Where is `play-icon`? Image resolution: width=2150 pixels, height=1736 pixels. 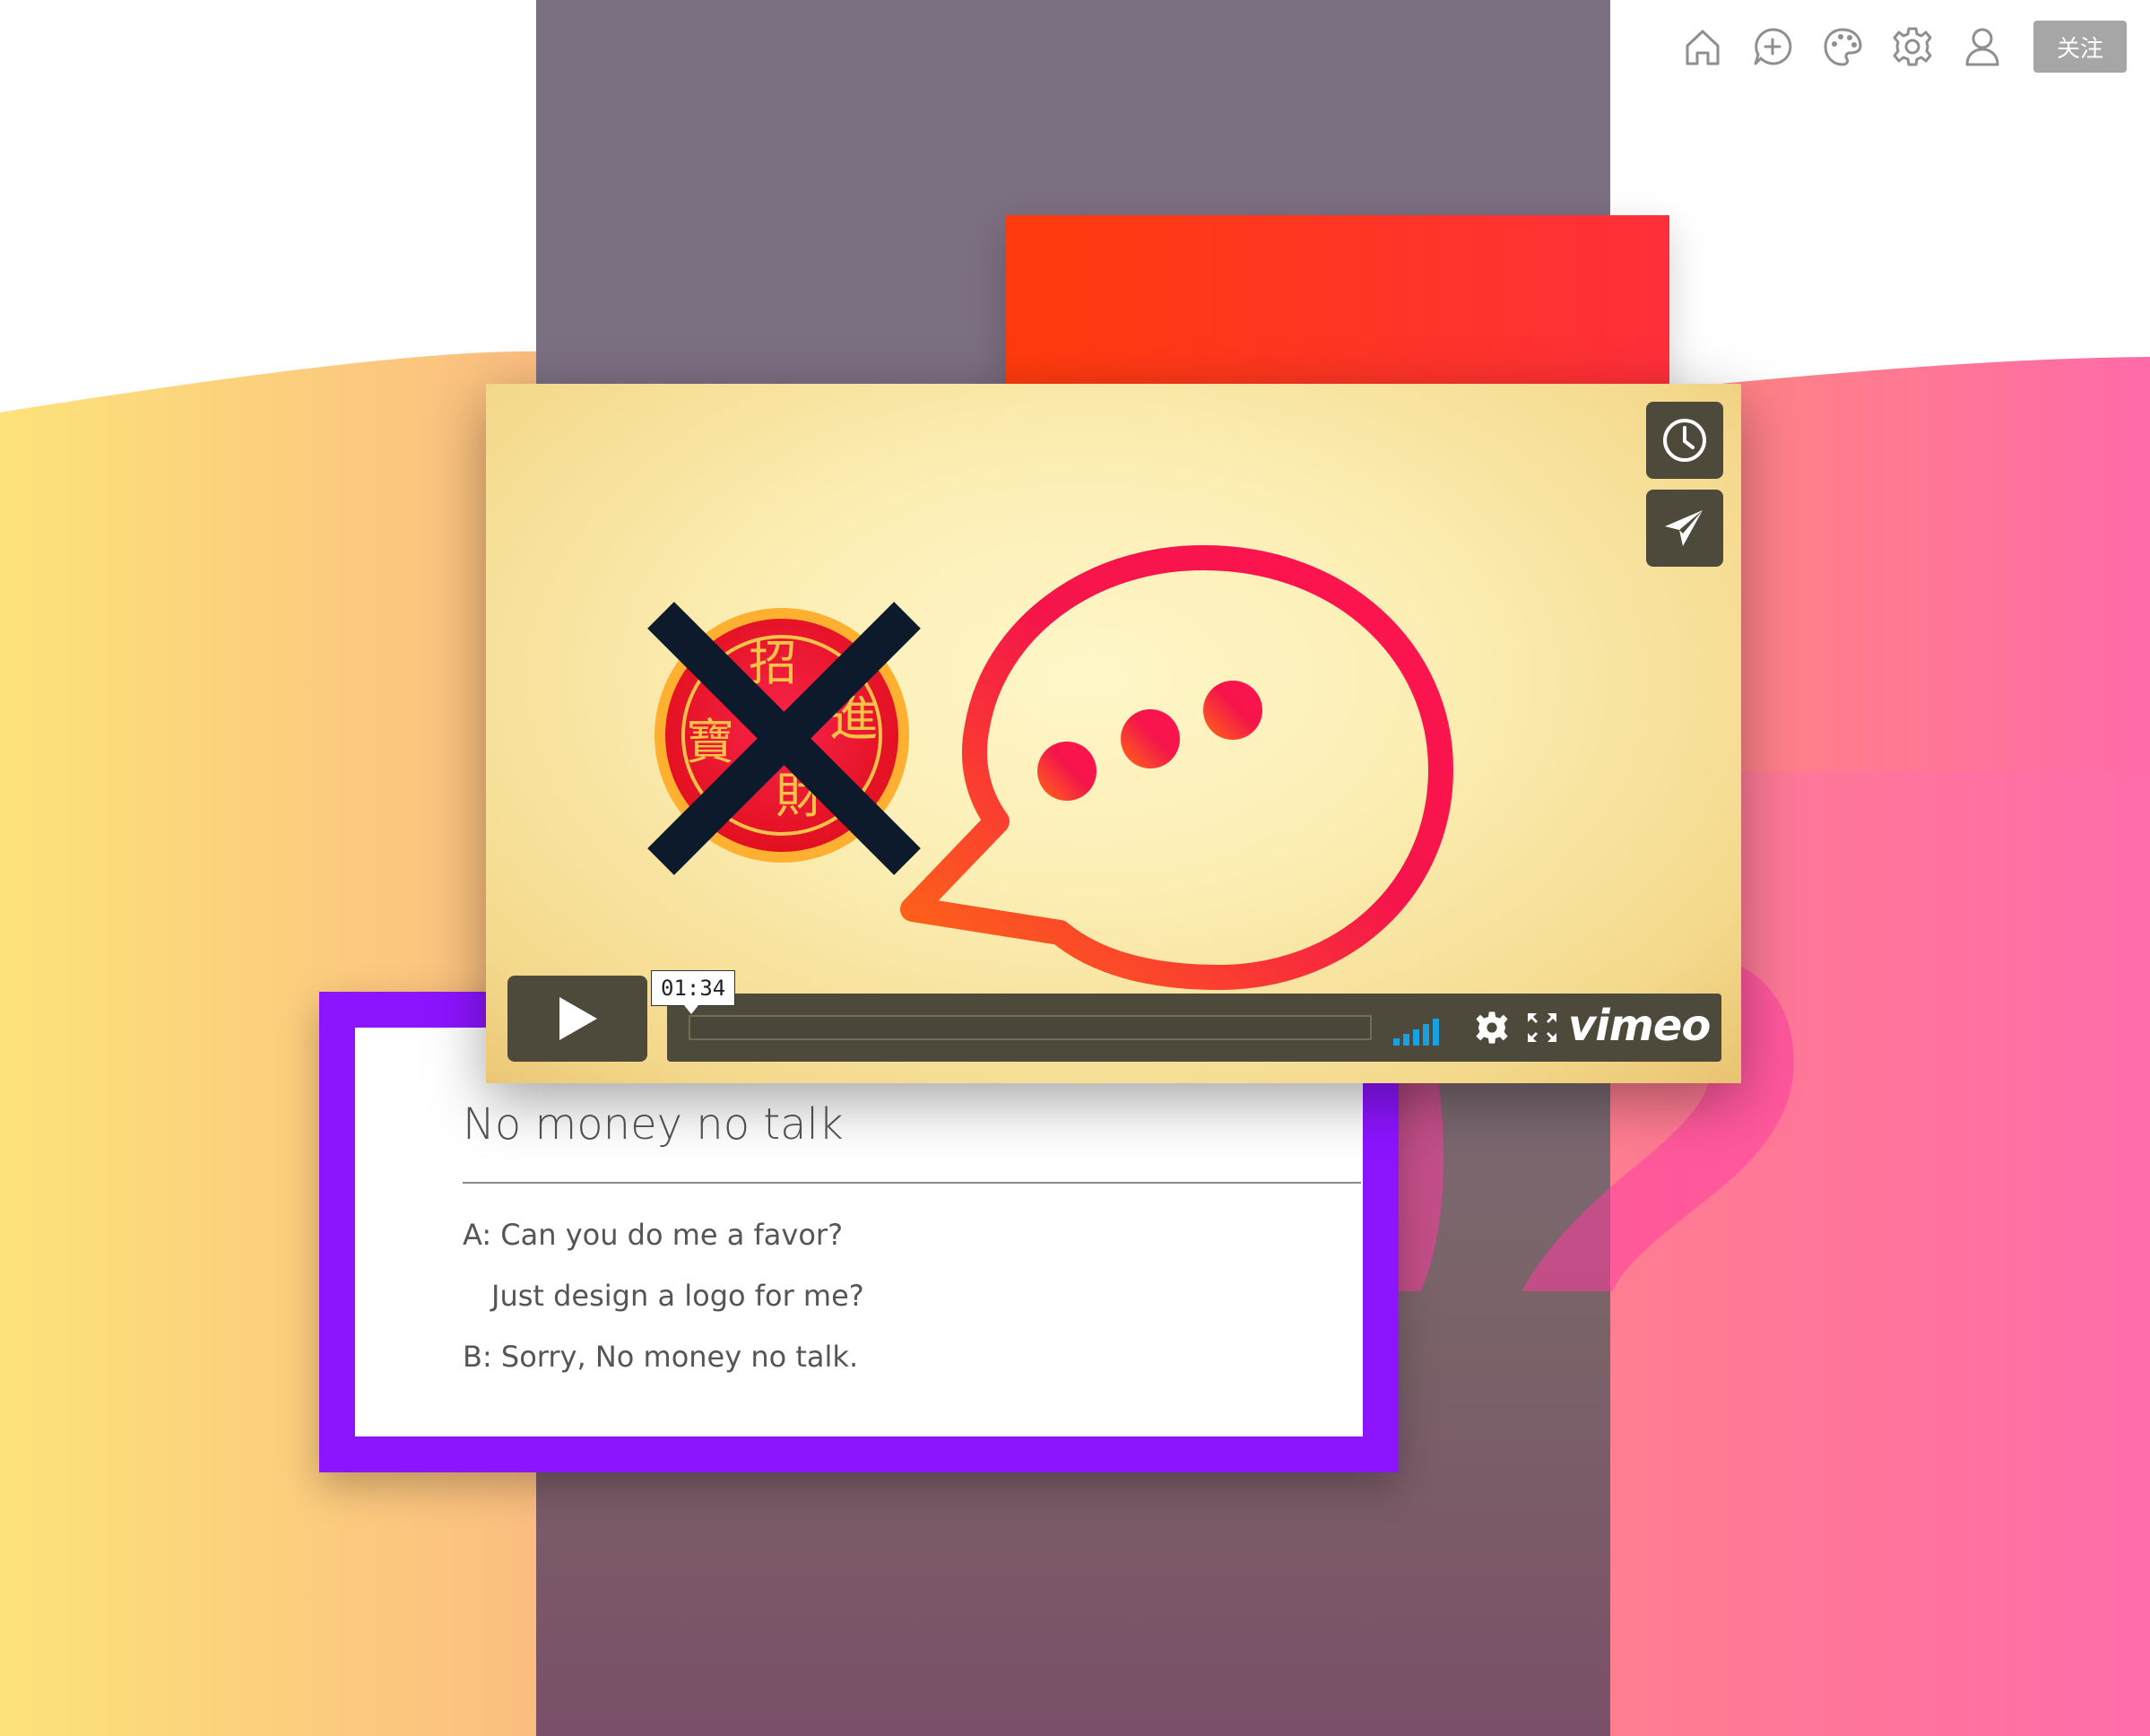
play-icon is located at coordinates (578, 1019).